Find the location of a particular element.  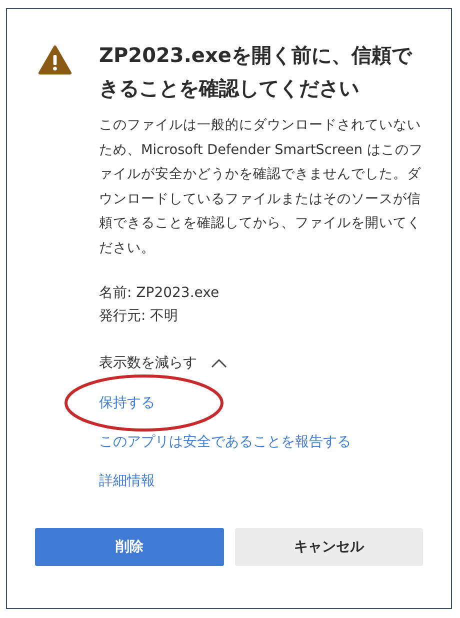

detail-text: 名前: ZP2023.exe is located at coordinates (159, 293).